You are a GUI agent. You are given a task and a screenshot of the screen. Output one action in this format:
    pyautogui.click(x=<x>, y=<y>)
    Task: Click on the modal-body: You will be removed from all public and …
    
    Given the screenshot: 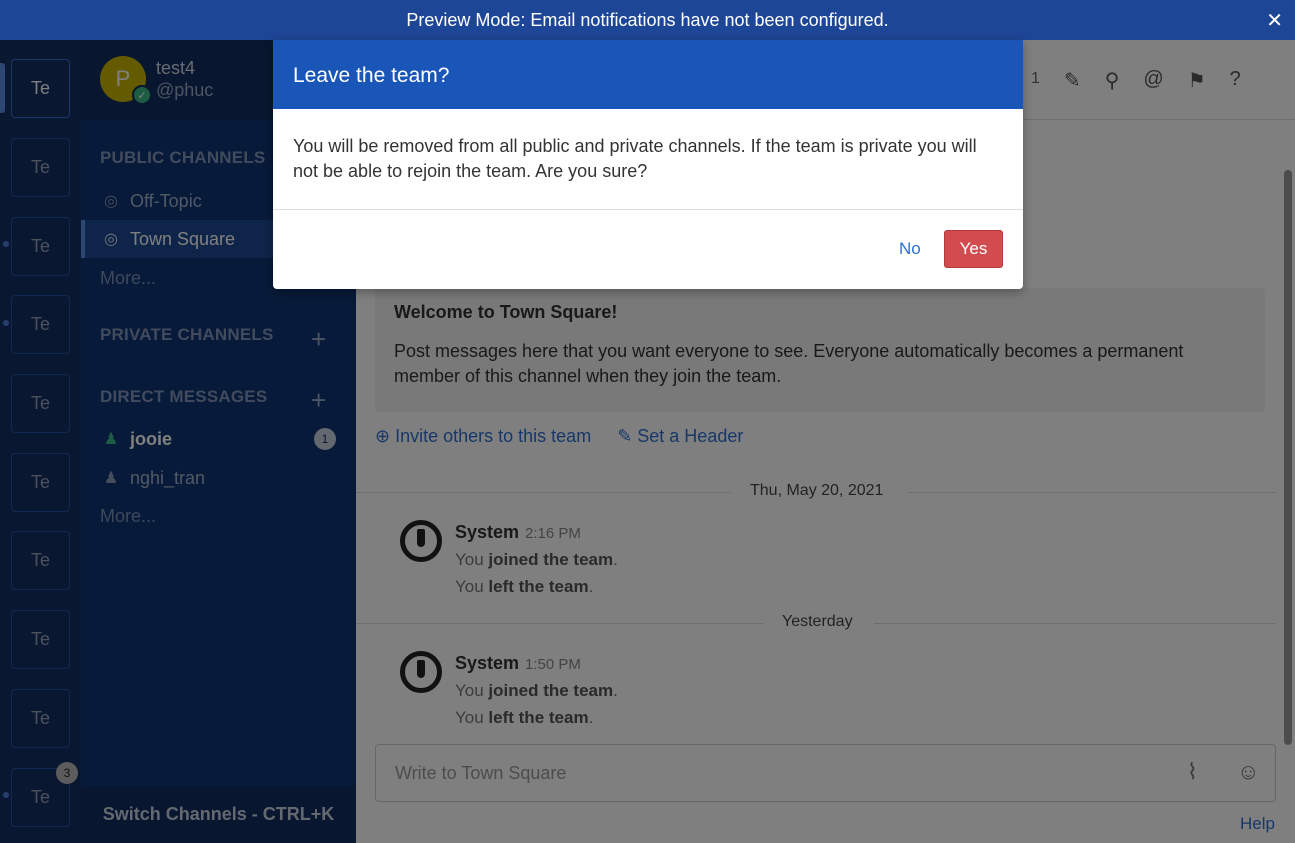 What is the action you would take?
    pyautogui.click(x=648, y=159)
    